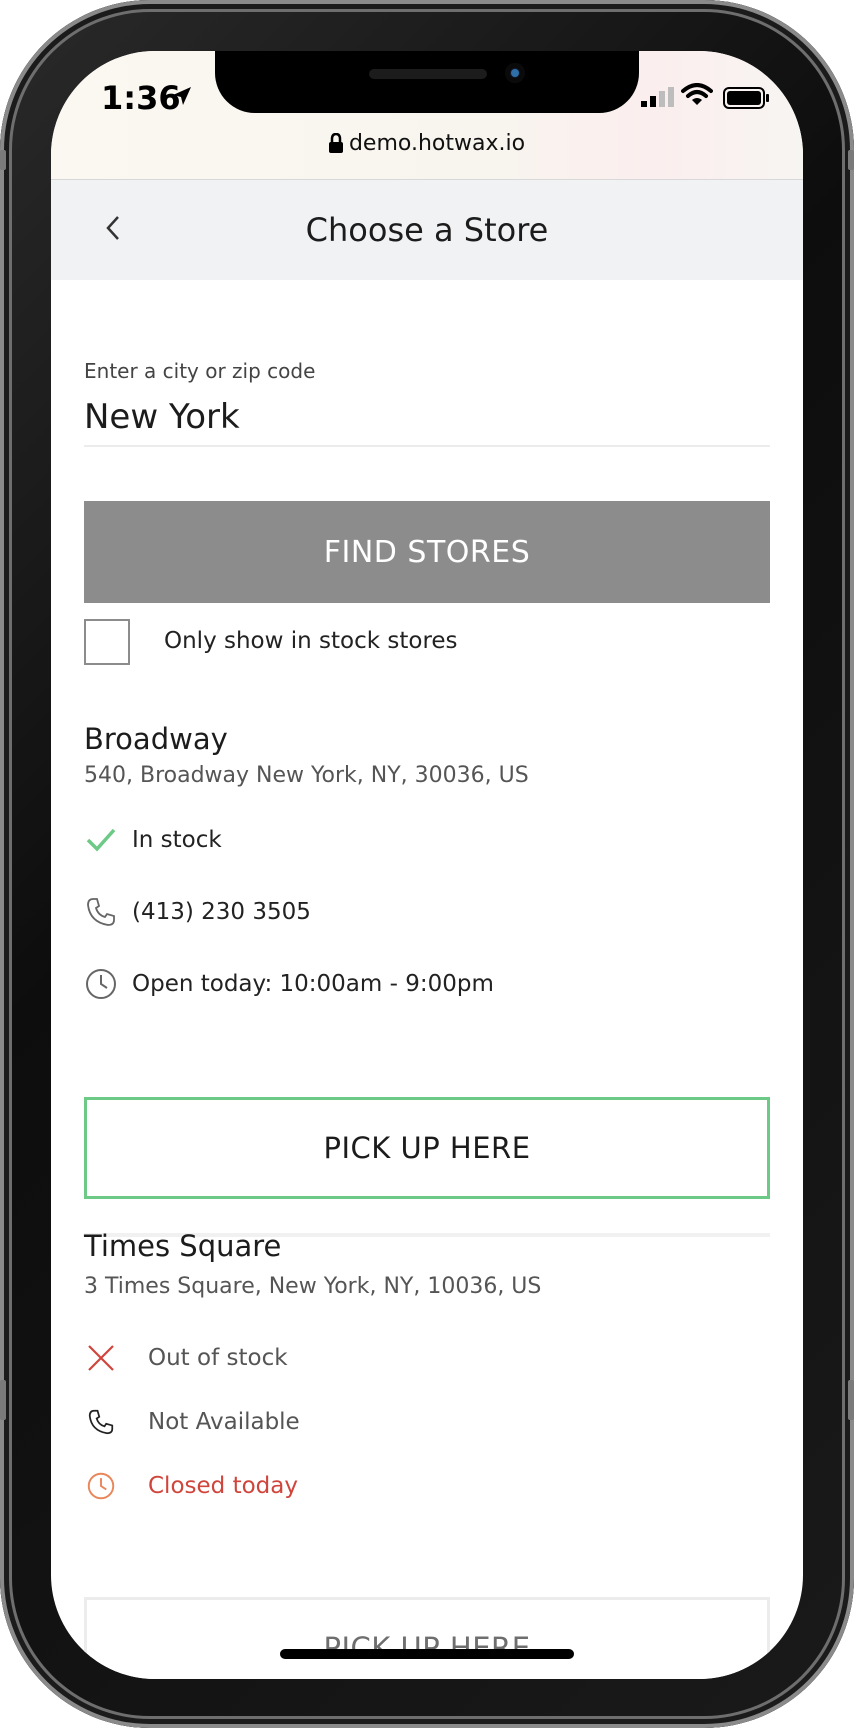 Image resolution: width=854 pixels, height=1728 pixels. I want to click on stock-text: In stock, so click(177, 840).